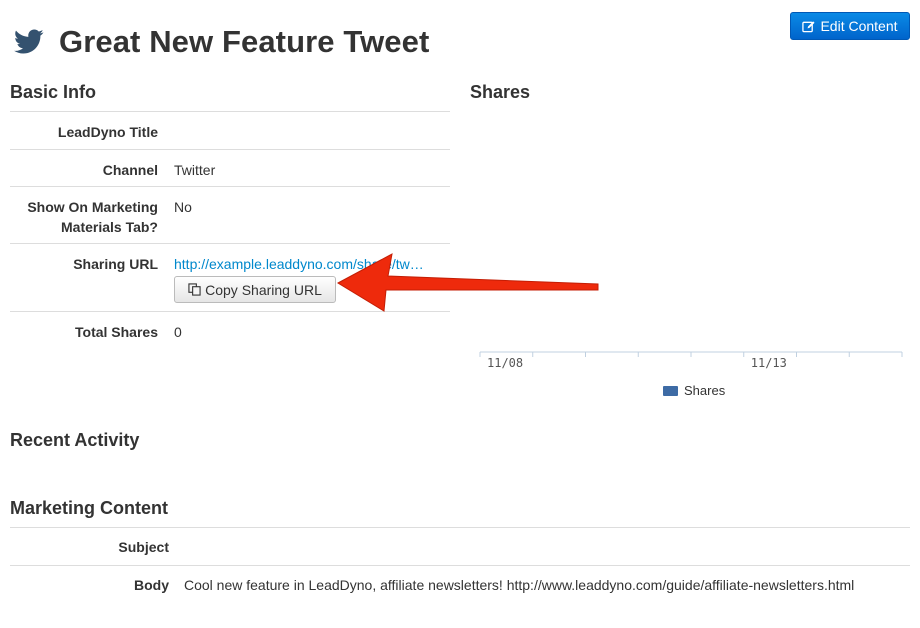 The width and height of the screenshot is (920, 628). Describe the element at coordinates (115, 264) in the screenshot. I see `info-label: Sharing URL` at that location.